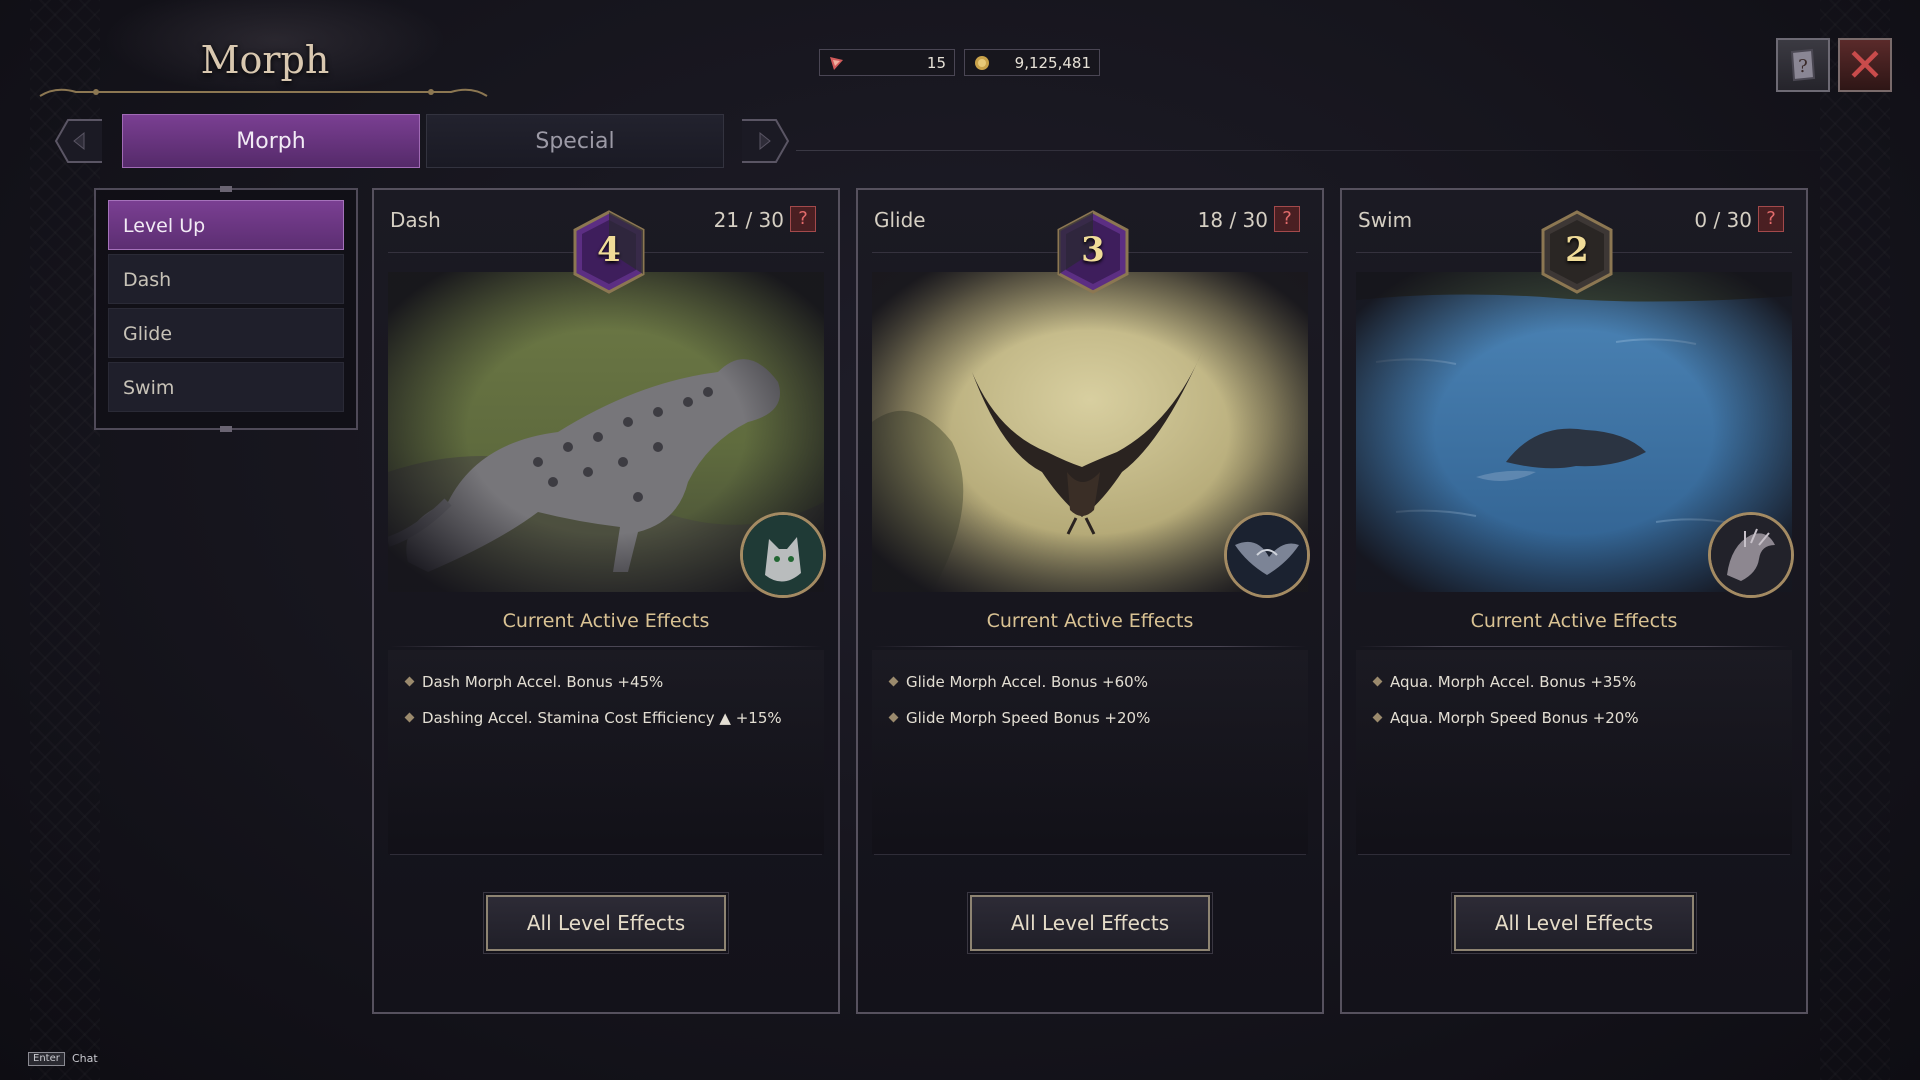 This screenshot has width=1920, height=1080. What do you see at coordinates (1097, 682) in the screenshot?
I see `effect-item: Glide Morph Accel. Bonus +60%` at bounding box center [1097, 682].